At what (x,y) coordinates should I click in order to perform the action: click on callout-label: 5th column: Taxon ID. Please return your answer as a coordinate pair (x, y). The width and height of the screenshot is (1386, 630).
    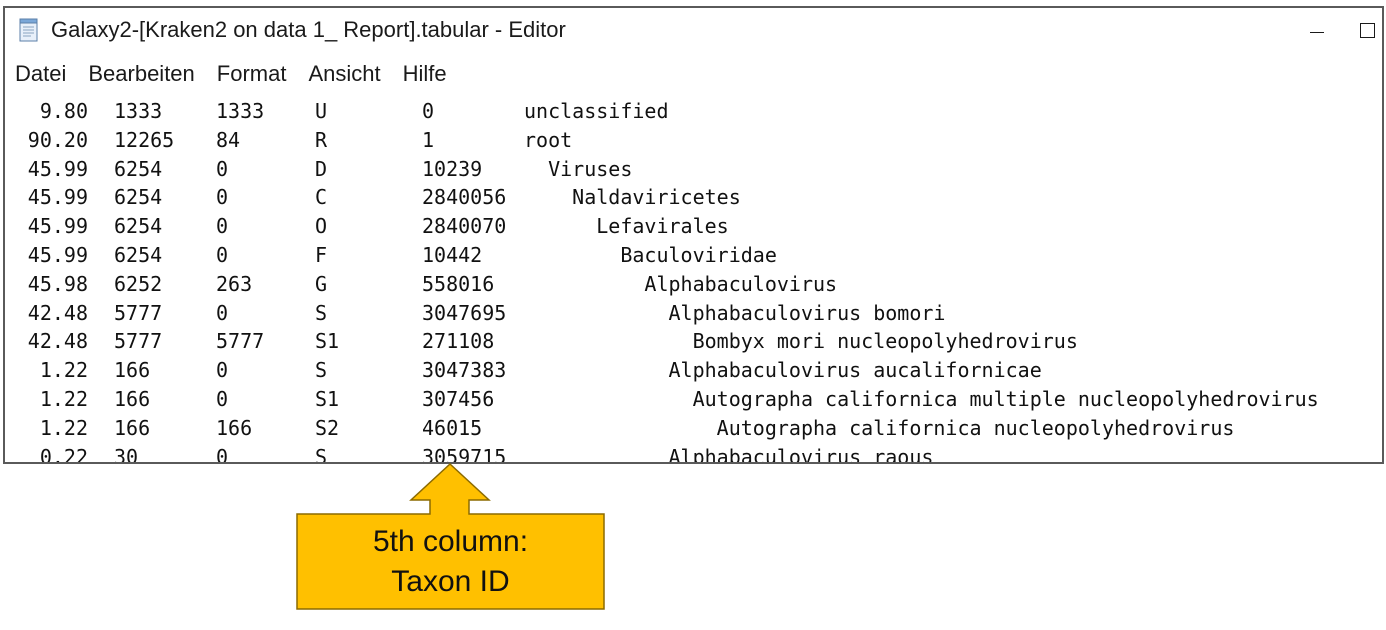
    Looking at the image, I should click on (450, 561).